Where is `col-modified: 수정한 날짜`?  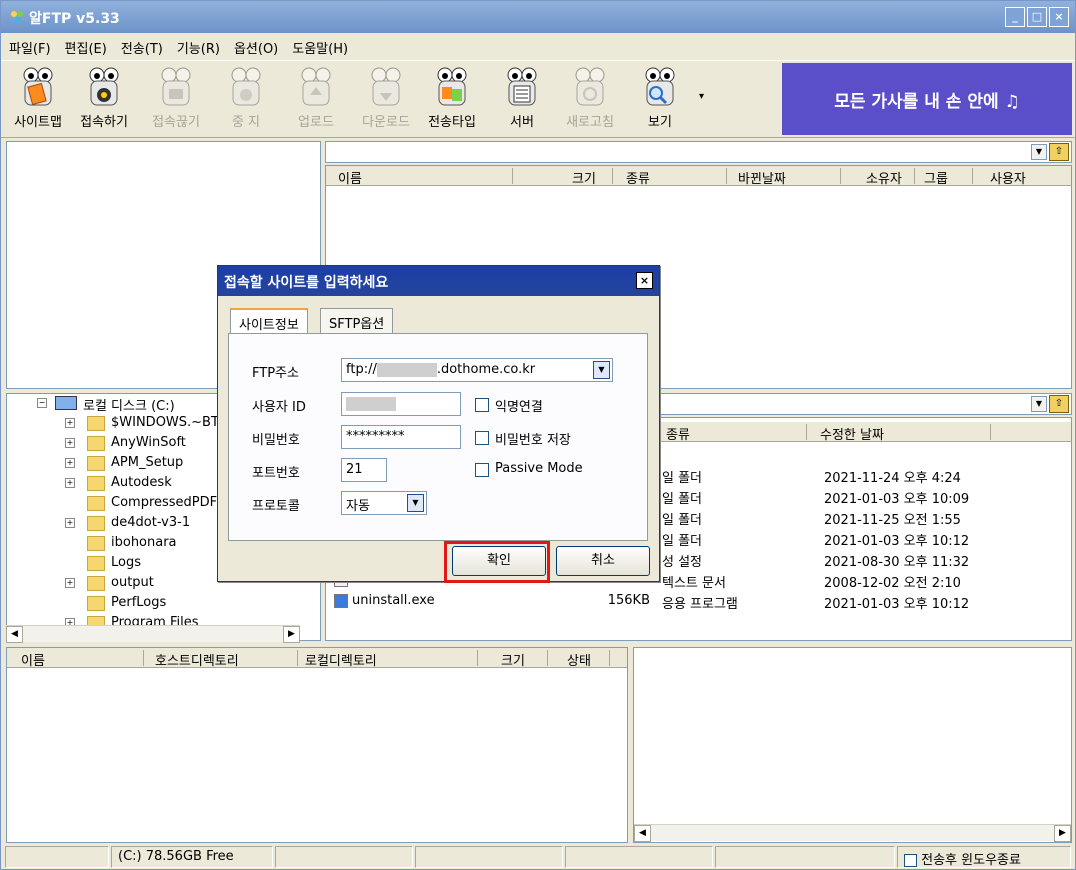 col-modified: 수정한 날짜 is located at coordinates (852, 433).